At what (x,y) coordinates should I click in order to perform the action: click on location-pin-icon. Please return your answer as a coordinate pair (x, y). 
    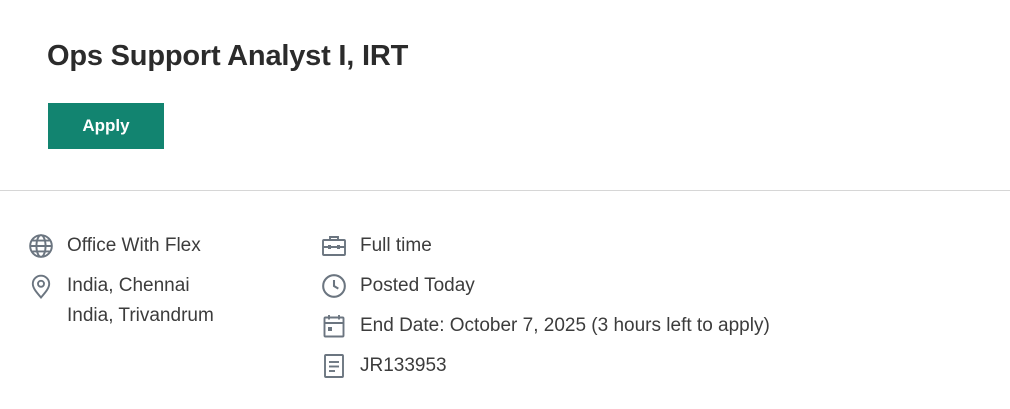
    Looking at the image, I should click on (41, 286).